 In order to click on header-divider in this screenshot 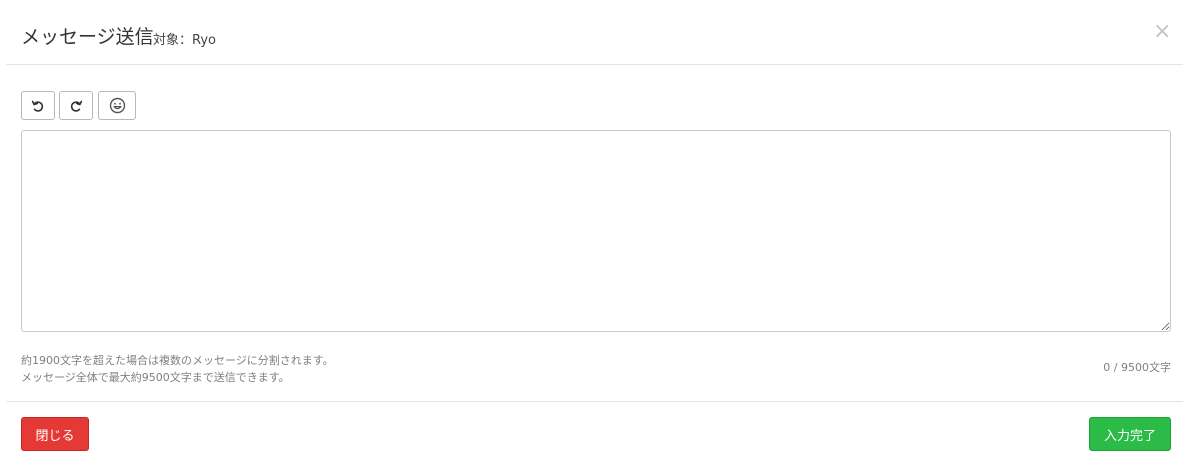, I will do `click(594, 64)`.